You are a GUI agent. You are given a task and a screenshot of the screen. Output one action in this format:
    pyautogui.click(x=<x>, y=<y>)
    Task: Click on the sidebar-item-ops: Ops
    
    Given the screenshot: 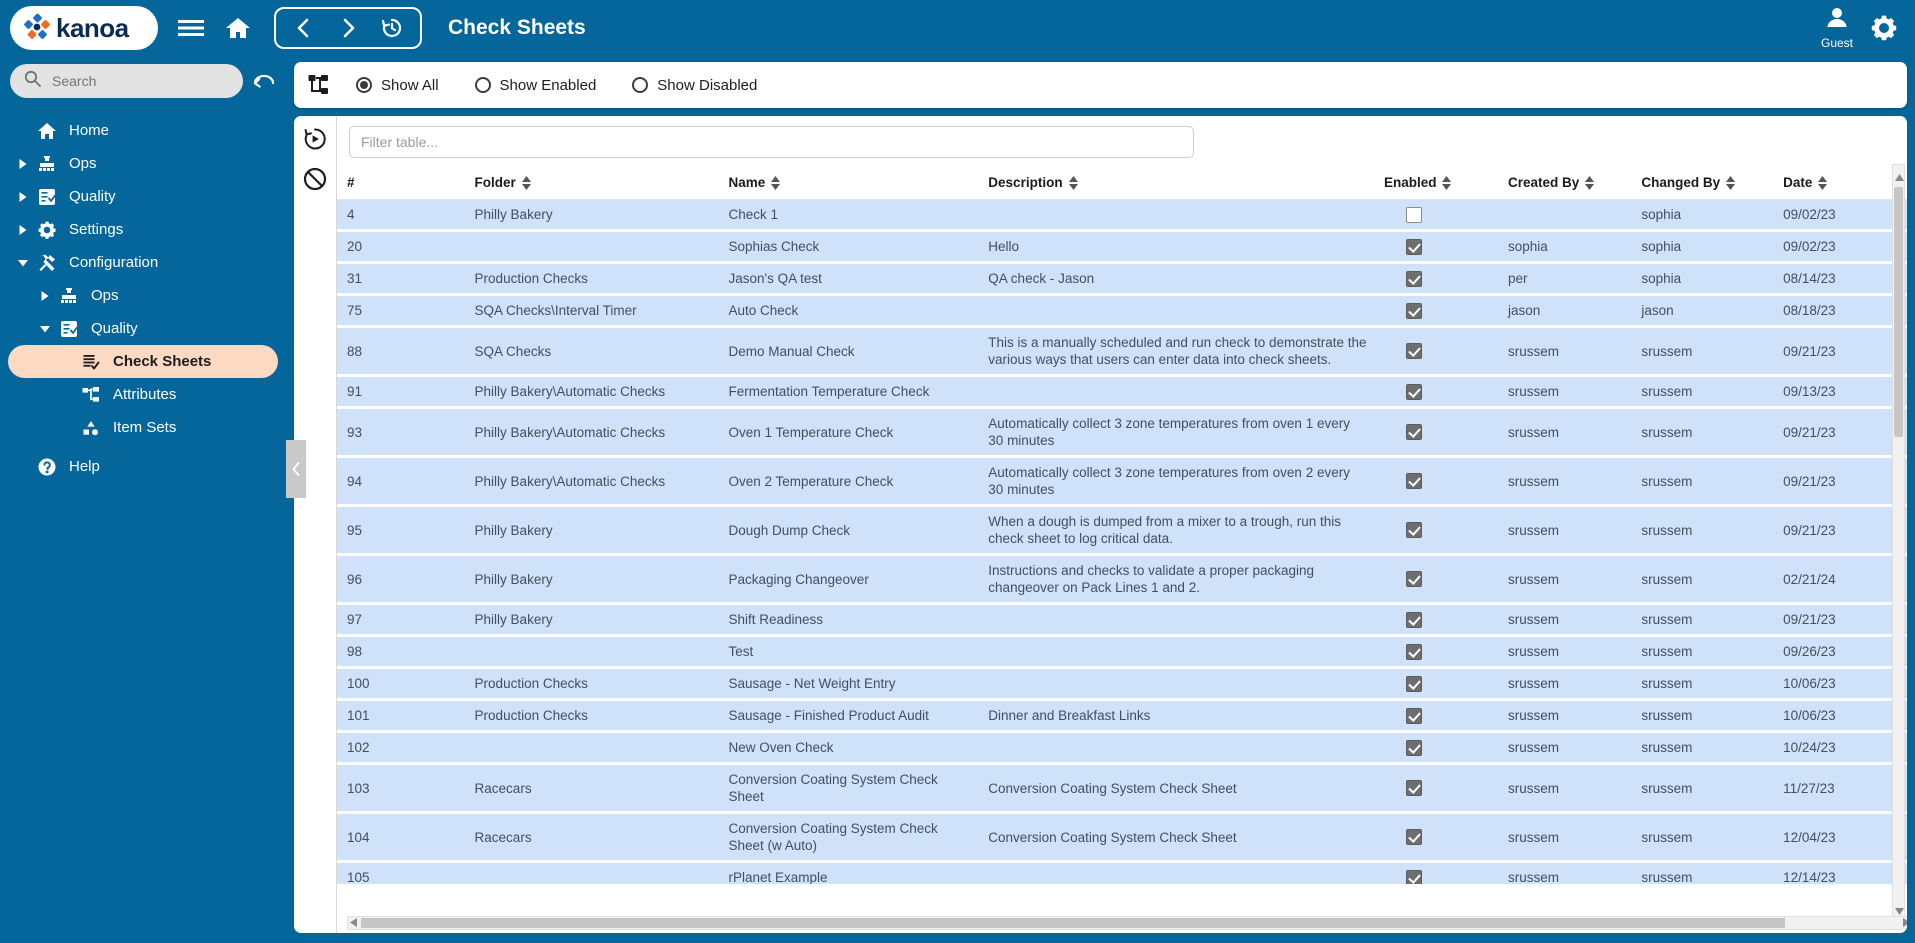 What is the action you would take?
    pyautogui.click(x=143, y=163)
    